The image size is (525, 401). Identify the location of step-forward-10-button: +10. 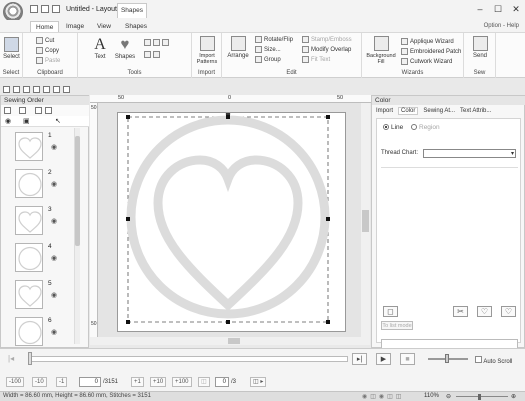
(158, 382).